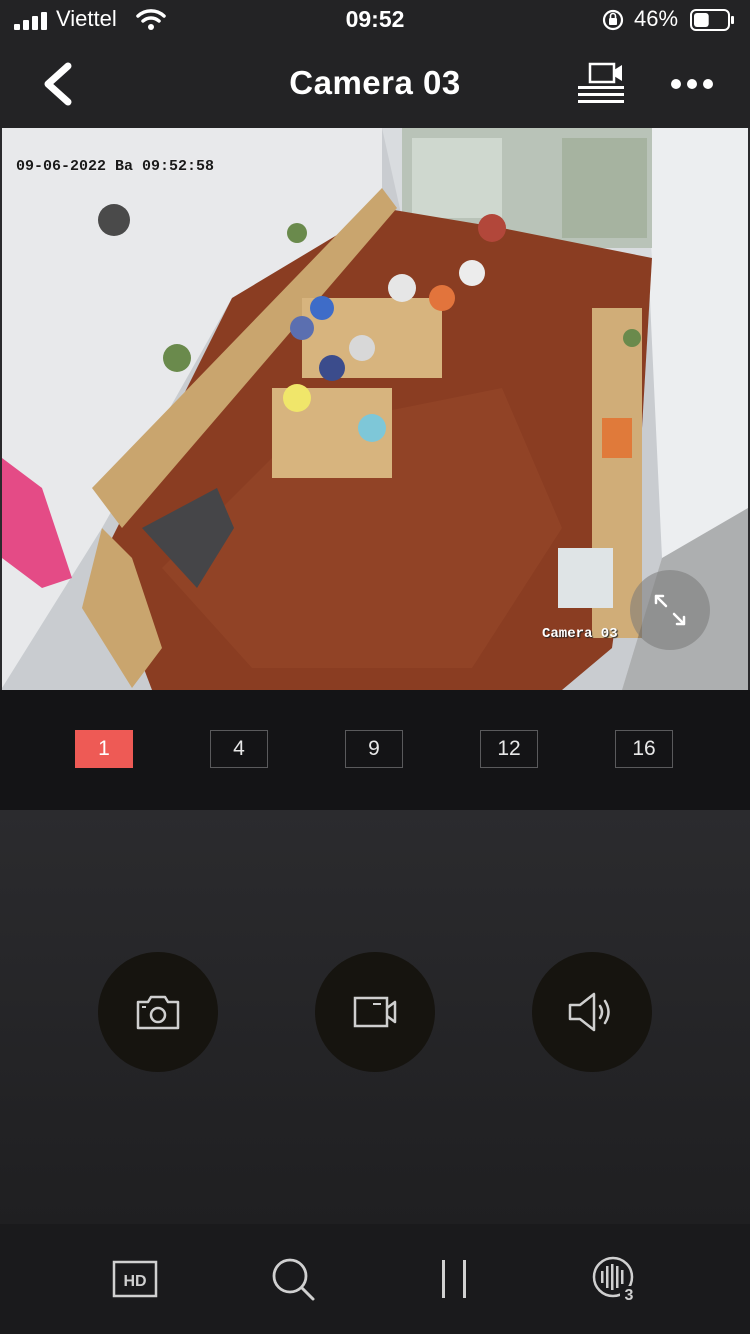  I want to click on expand-icon, so click(670, 610).